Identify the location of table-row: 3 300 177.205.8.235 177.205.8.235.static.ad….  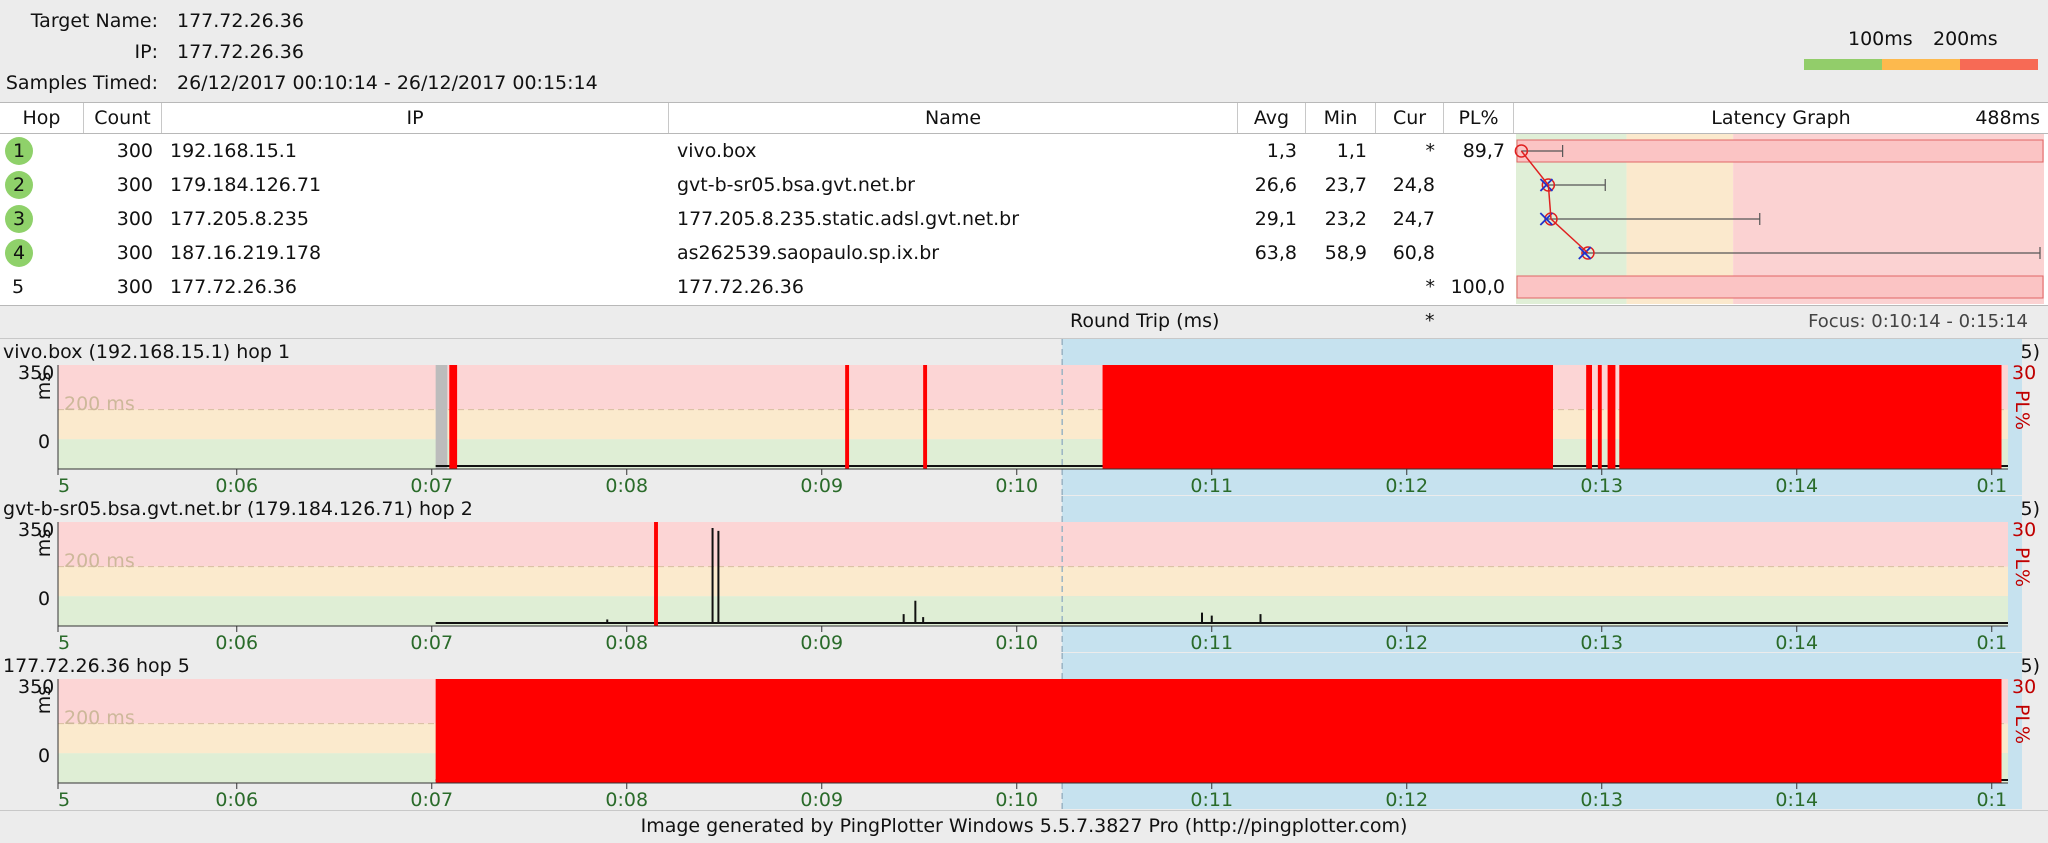
(1024, 219).